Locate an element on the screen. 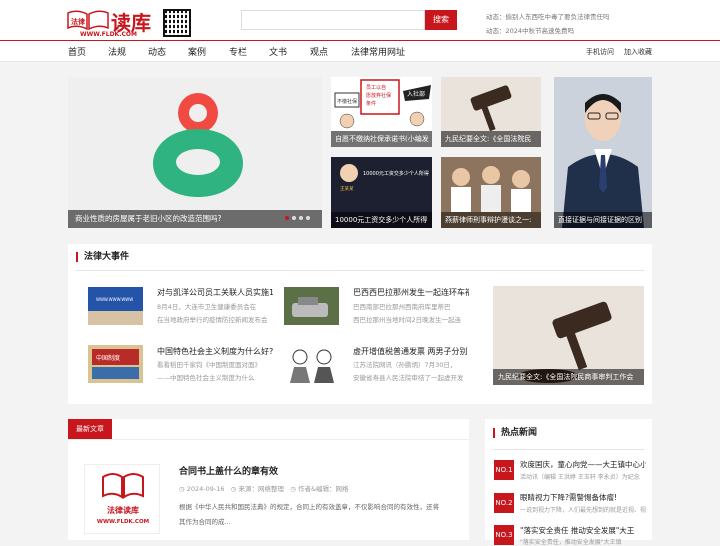 This screenshot has width=720, height=546. hot-item-desc: "落实安全责任，推动安全发展"大王镇 is located at coordinates (571, 542).